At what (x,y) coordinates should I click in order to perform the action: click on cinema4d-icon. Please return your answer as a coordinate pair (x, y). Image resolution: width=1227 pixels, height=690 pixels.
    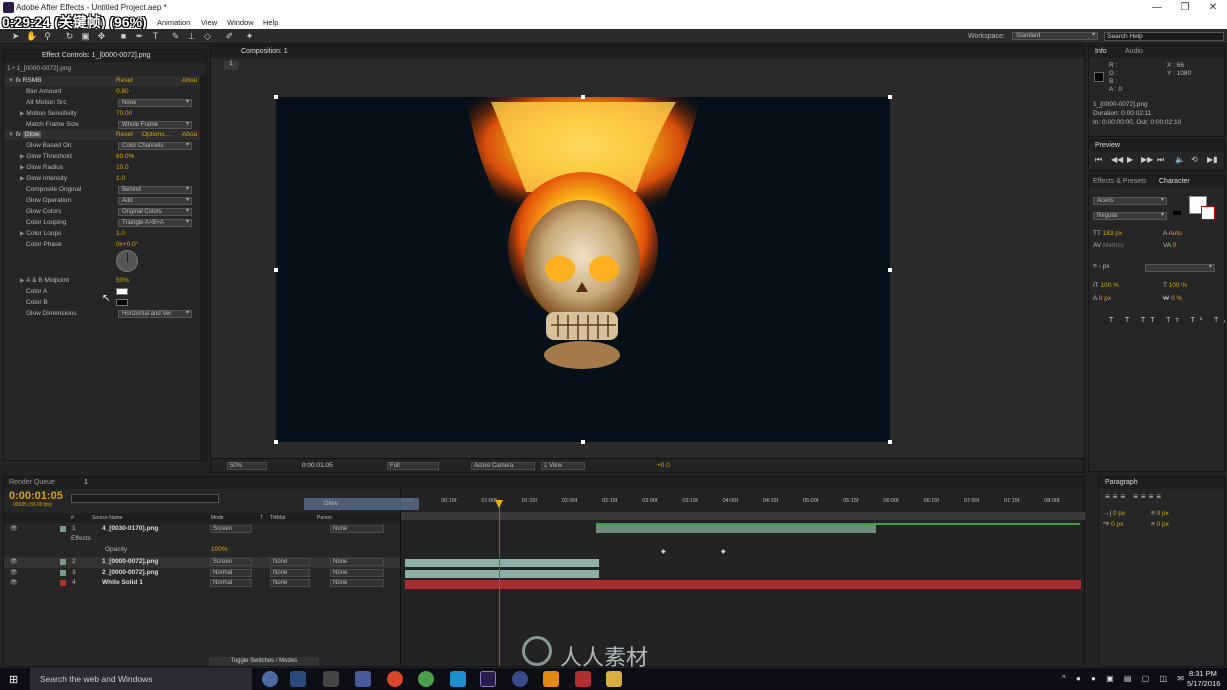
    Looking at the image, I should click on (520, 679).